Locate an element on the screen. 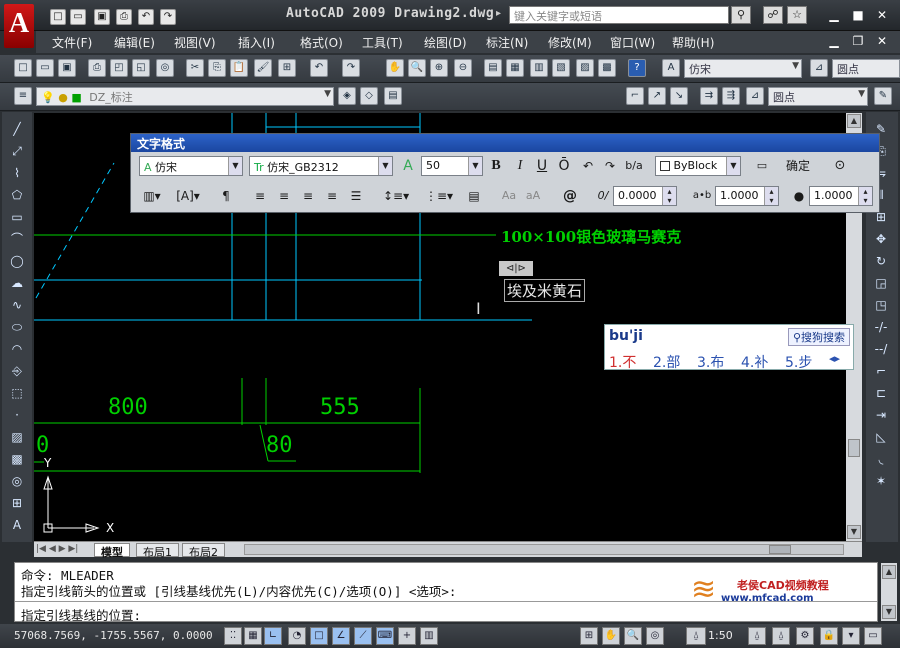 The image size is (900, 648). search-icon: ⚲ is located at coordinates (741, 15).